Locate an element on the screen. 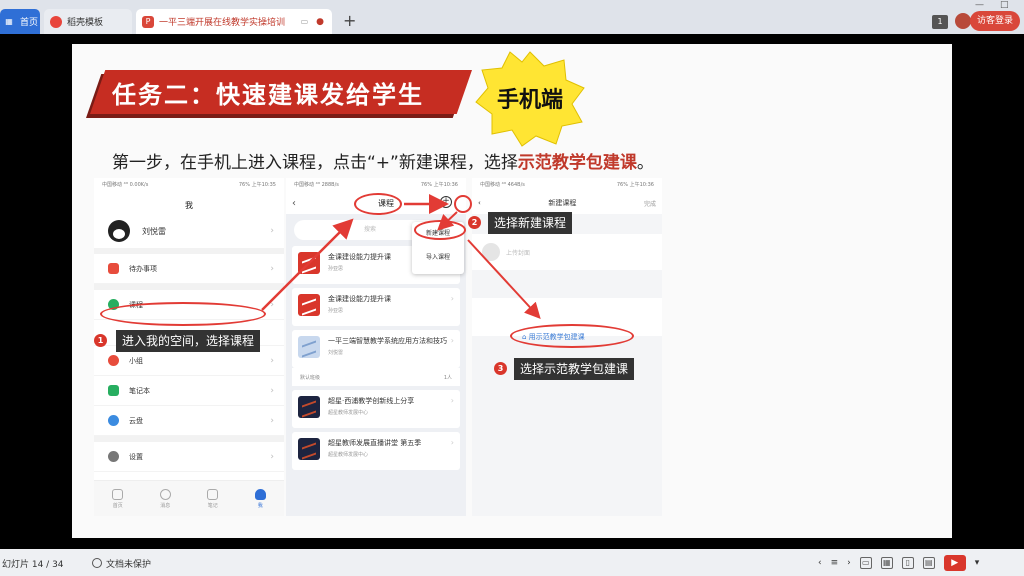 Image resolution: width=1024 pixels, height=576 pixels. slide-counter: 幻灯片 14 / 34 is located at coordinates (33, 565).